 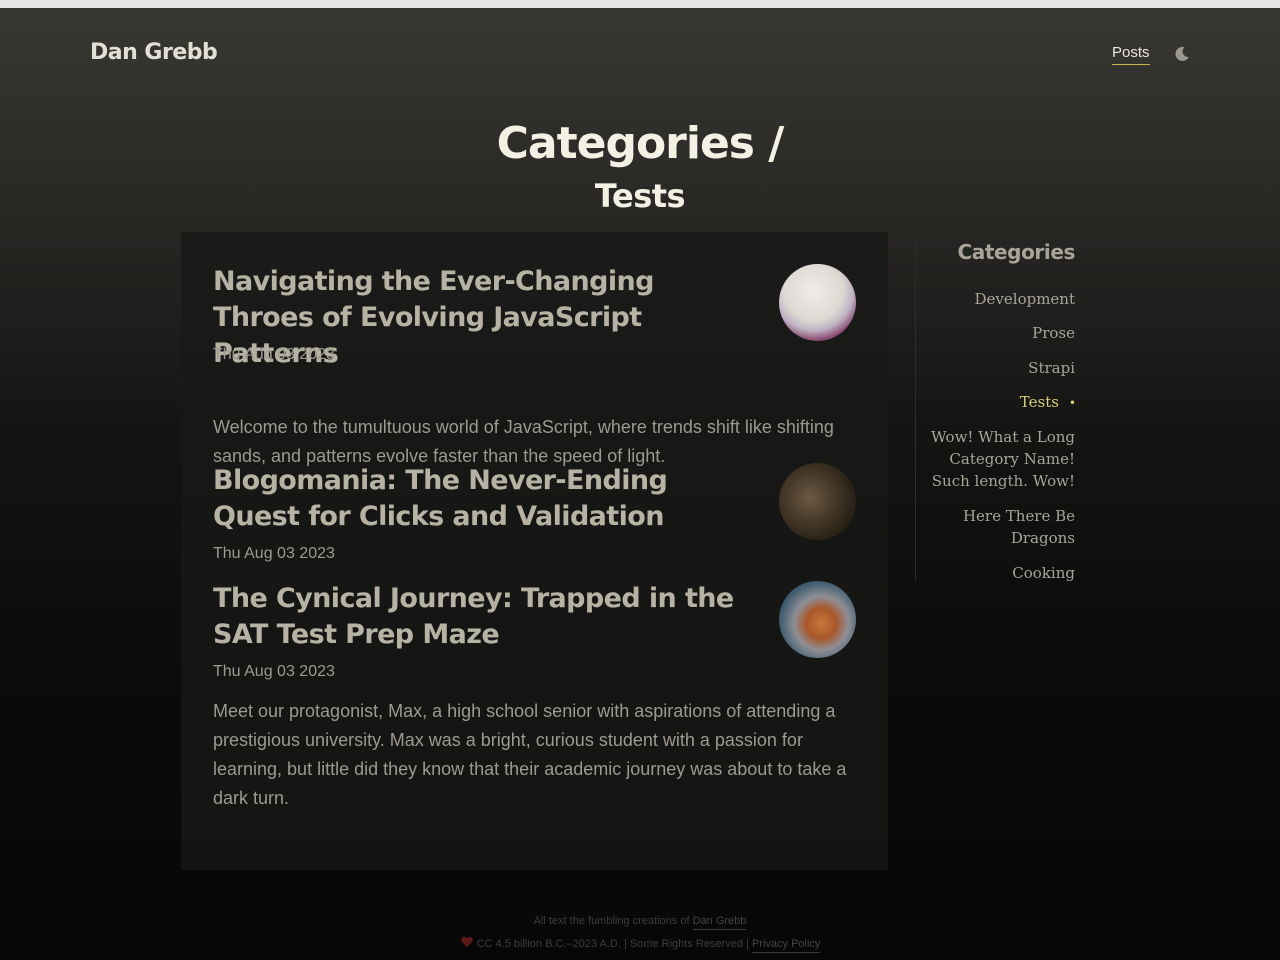 I want to click on nav-posts-link: Posts, so click(x=1131, y=54).